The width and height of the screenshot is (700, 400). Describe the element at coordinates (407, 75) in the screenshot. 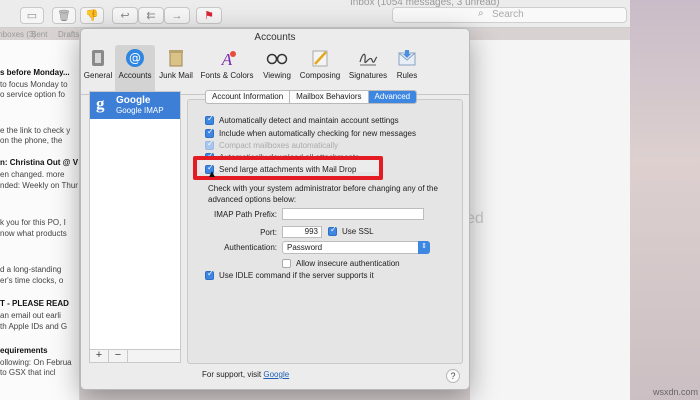

I see `tab-label: Rules` at that location.